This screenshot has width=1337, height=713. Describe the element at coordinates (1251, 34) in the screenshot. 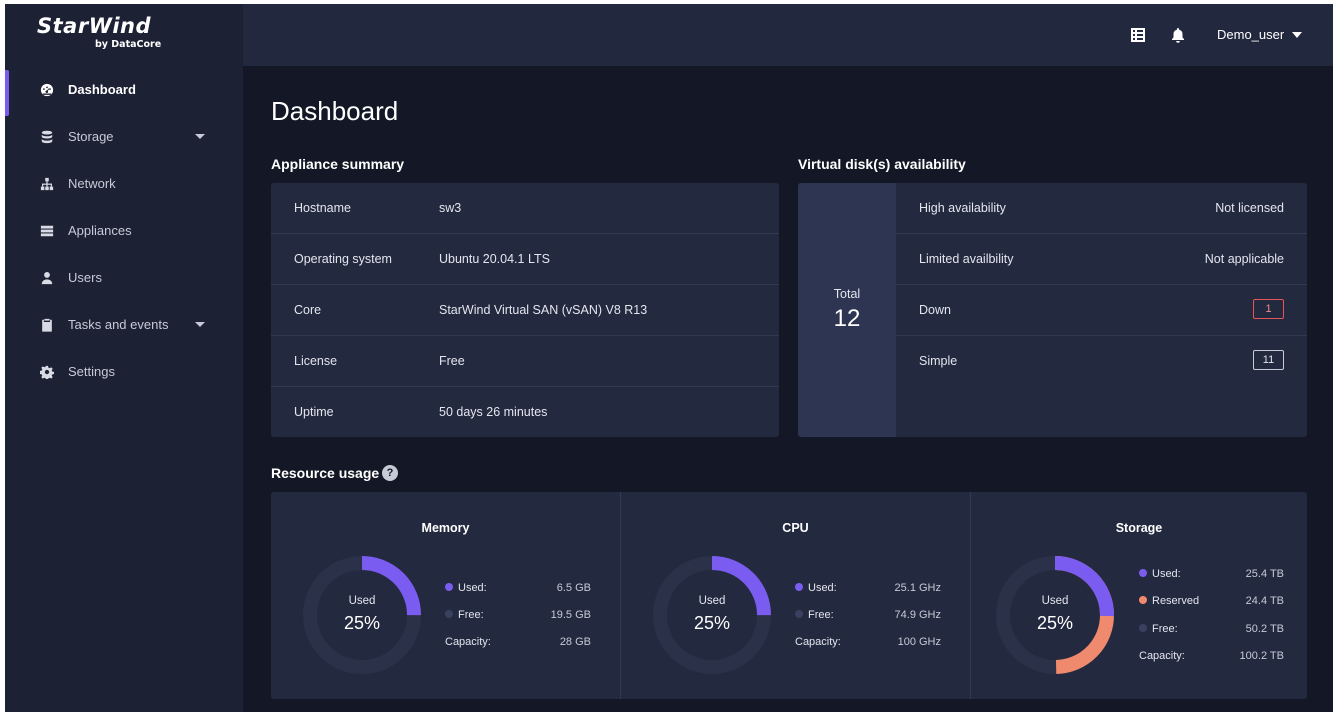

I see `user-name: Demo_user` at that location.